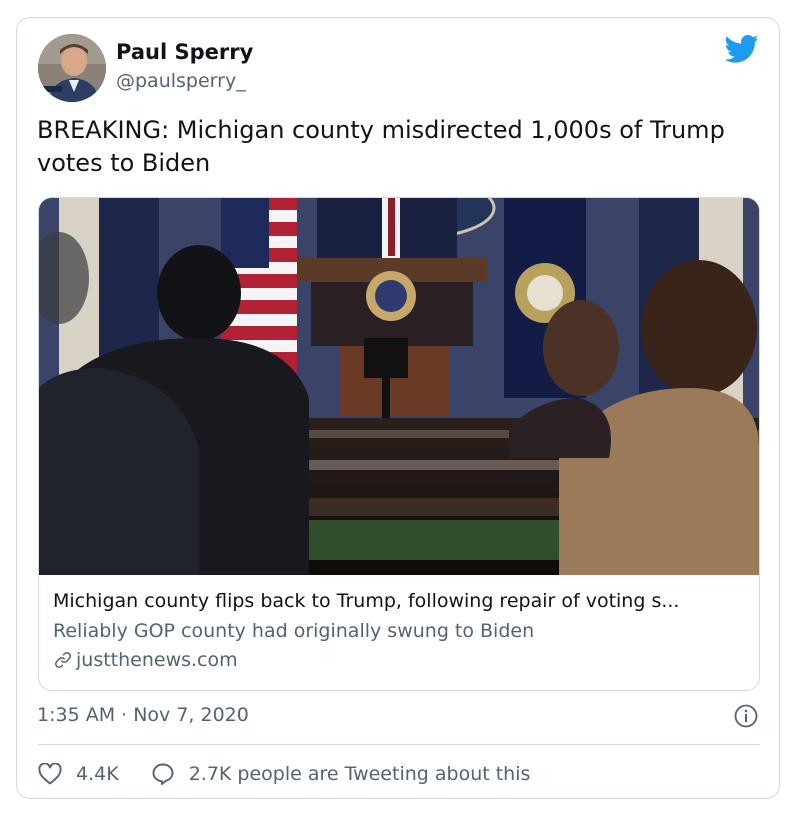  What do you see at coordinates (181, 81) in the screenshot?
I see `user-handle: @paulsperry_` at bounding box center [181, 81].